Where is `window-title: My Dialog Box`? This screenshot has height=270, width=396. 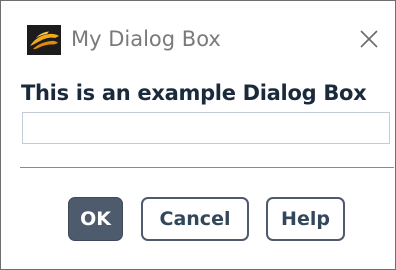 window-title: My Dialog Box is located at coordinates (146, 39).